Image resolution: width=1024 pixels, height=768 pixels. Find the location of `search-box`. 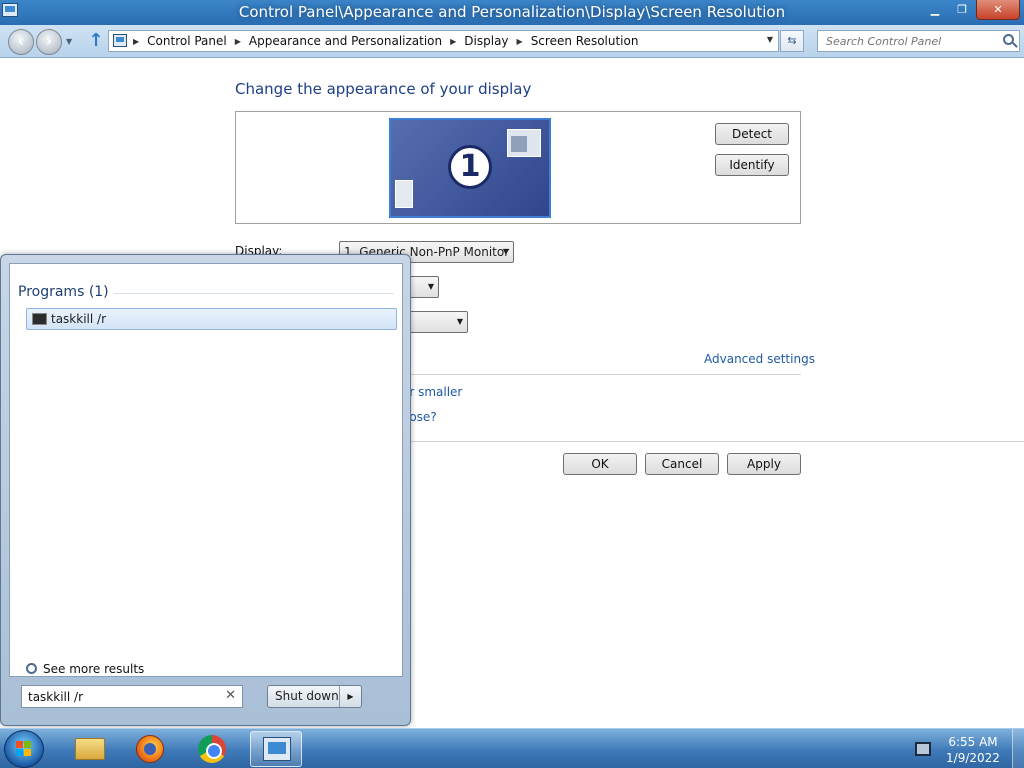

search-box is located at coordinates (918, 41).